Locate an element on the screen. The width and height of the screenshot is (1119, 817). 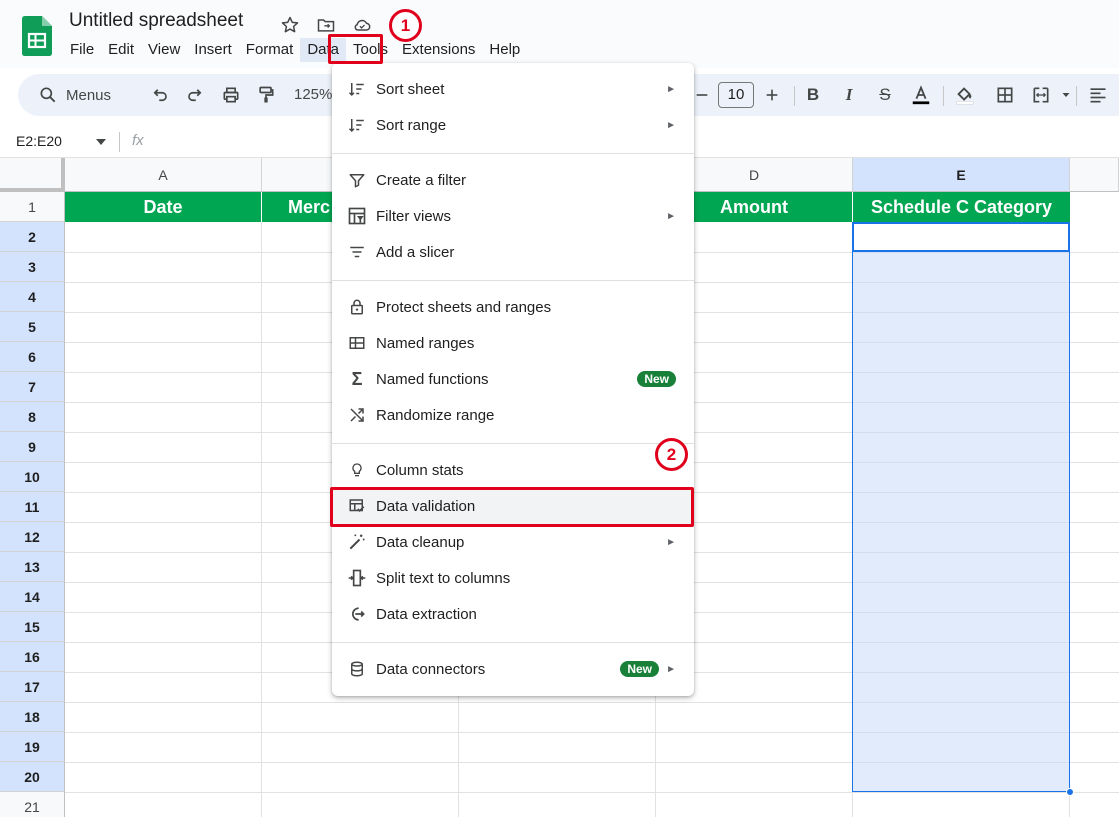
highlight-data-menu is located at coordinates (355, 49).